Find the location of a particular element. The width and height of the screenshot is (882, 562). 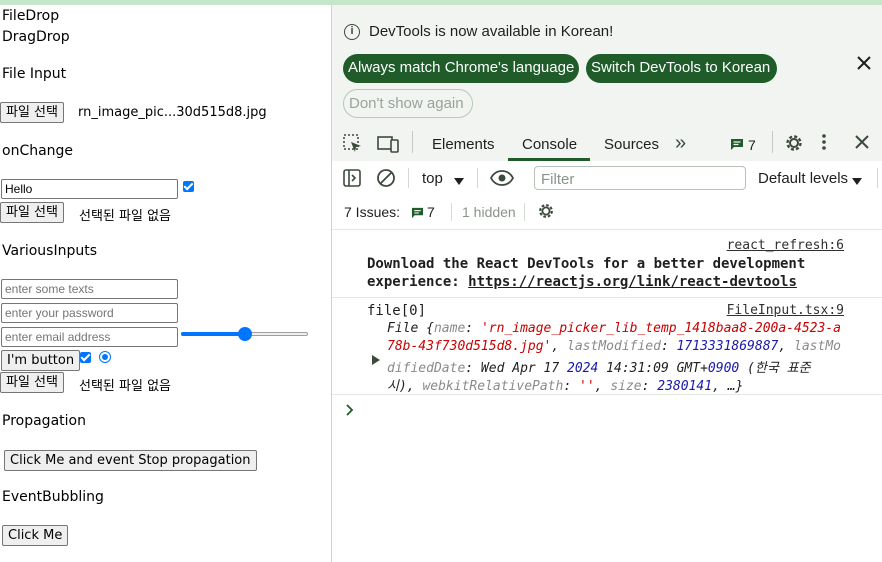

issues-count: 7 is located at coordinates (431, 212).